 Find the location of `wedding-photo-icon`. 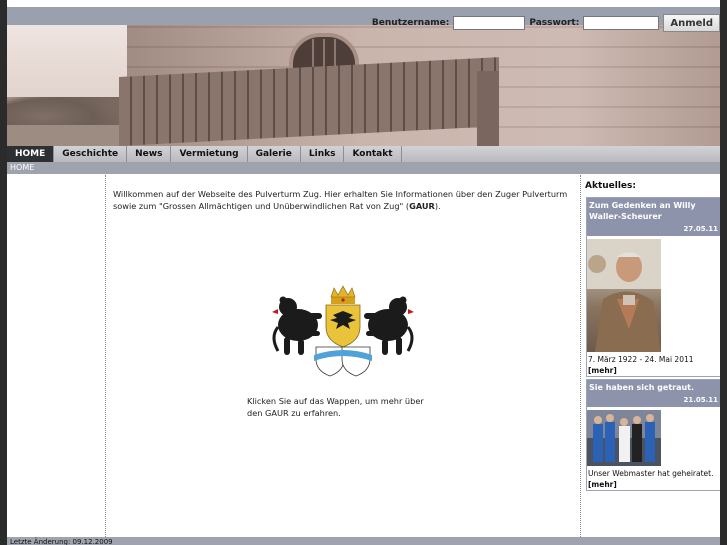

wedding-photo-icon is located at coordinates (624, 438).